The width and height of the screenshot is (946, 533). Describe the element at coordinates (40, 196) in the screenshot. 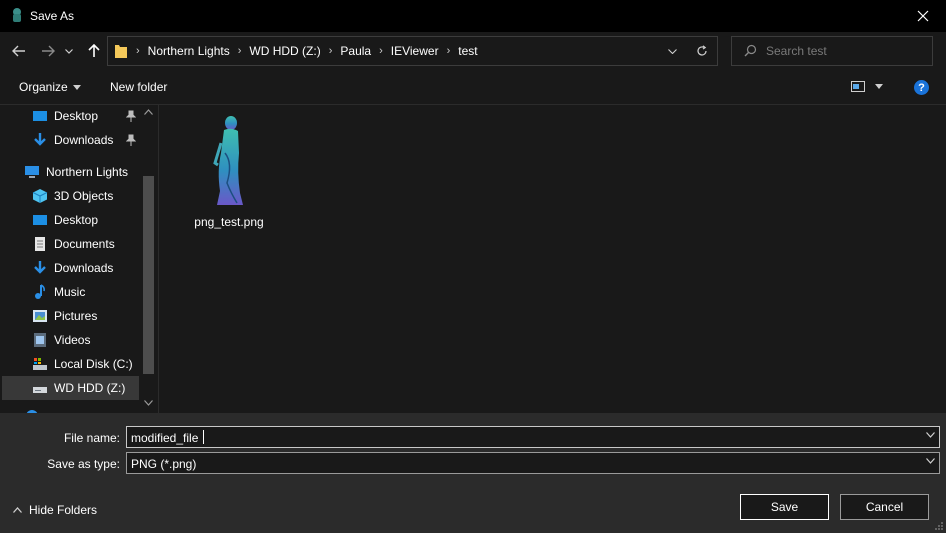

I see `3d-objects-icon` at that location.